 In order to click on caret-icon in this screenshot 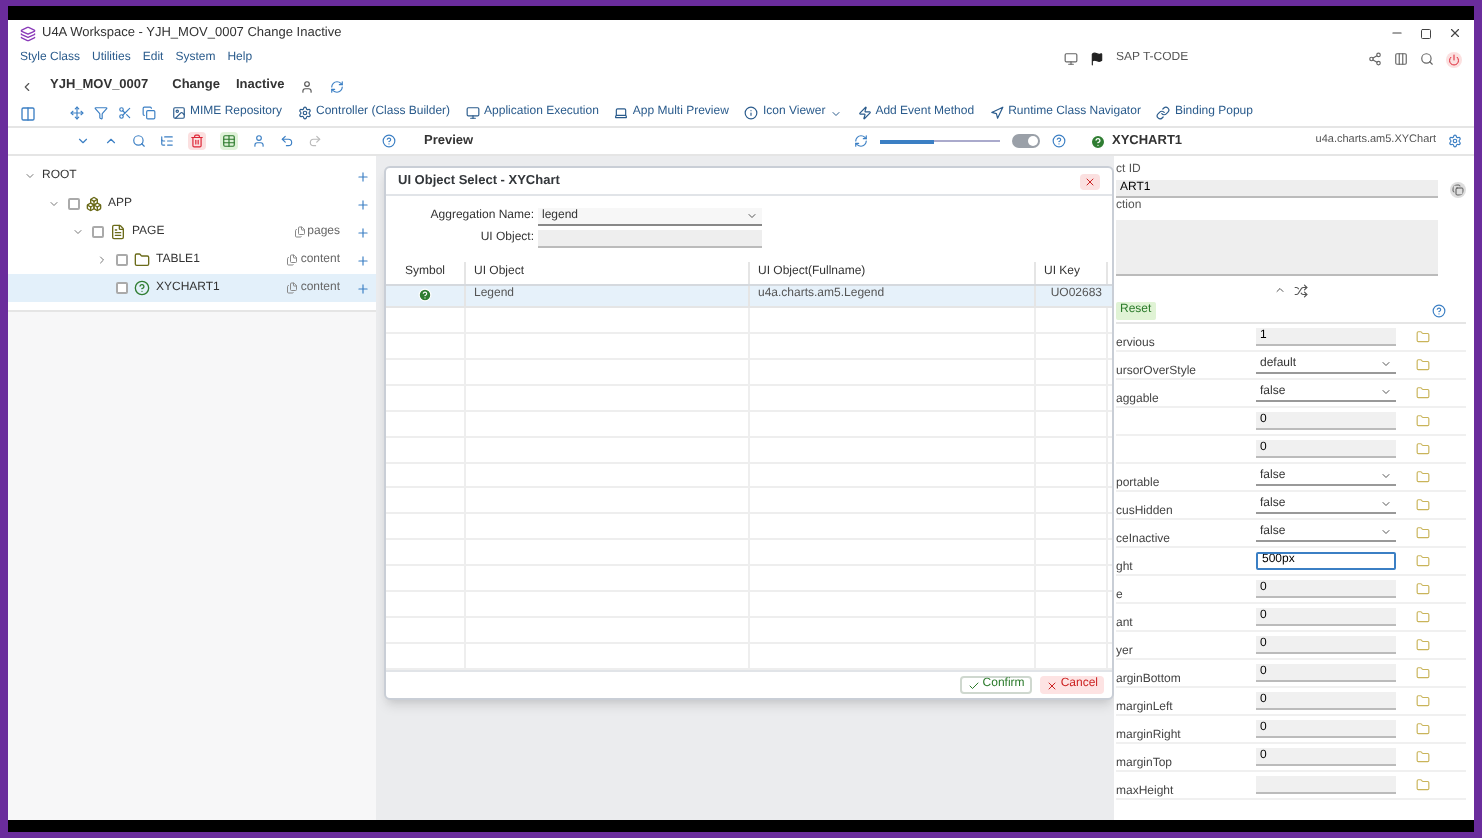, I will do `click(835, 113)`.